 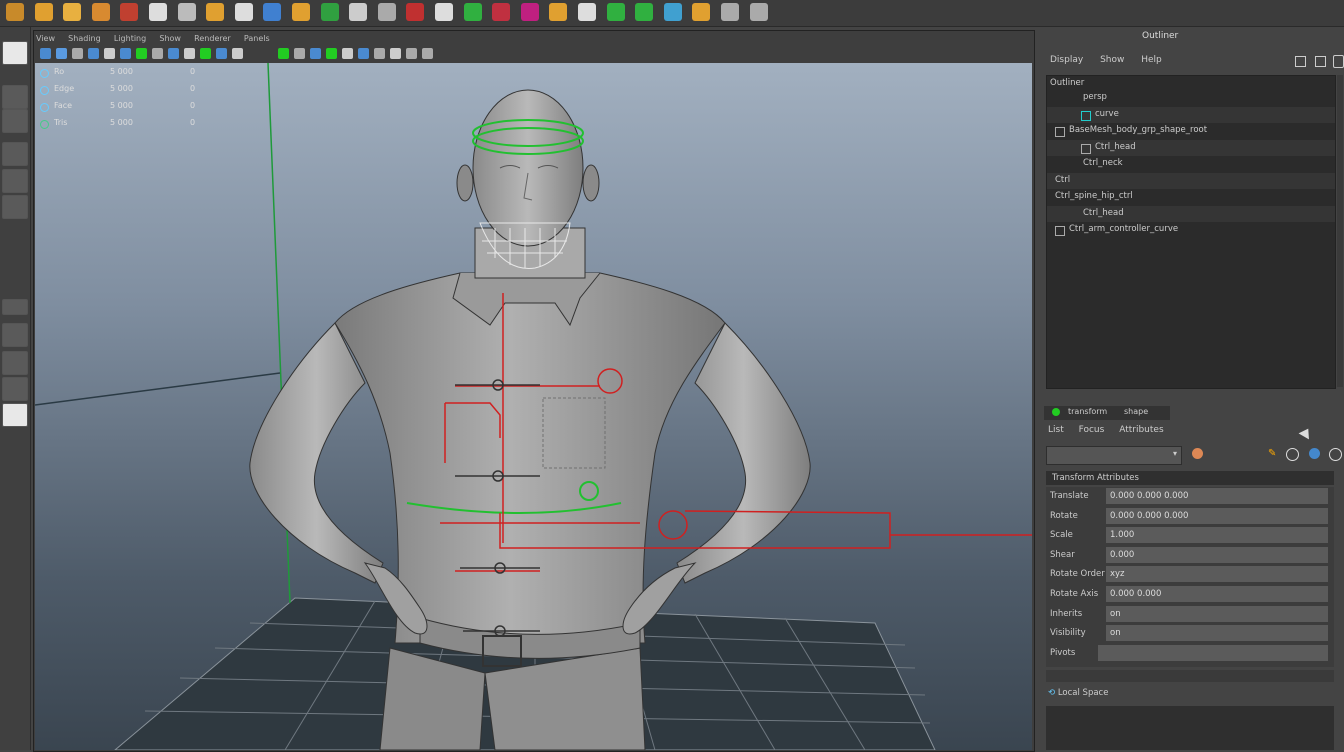 I want to click on viewport-menu-lighting: Lighting, so click(x=130, y=38).